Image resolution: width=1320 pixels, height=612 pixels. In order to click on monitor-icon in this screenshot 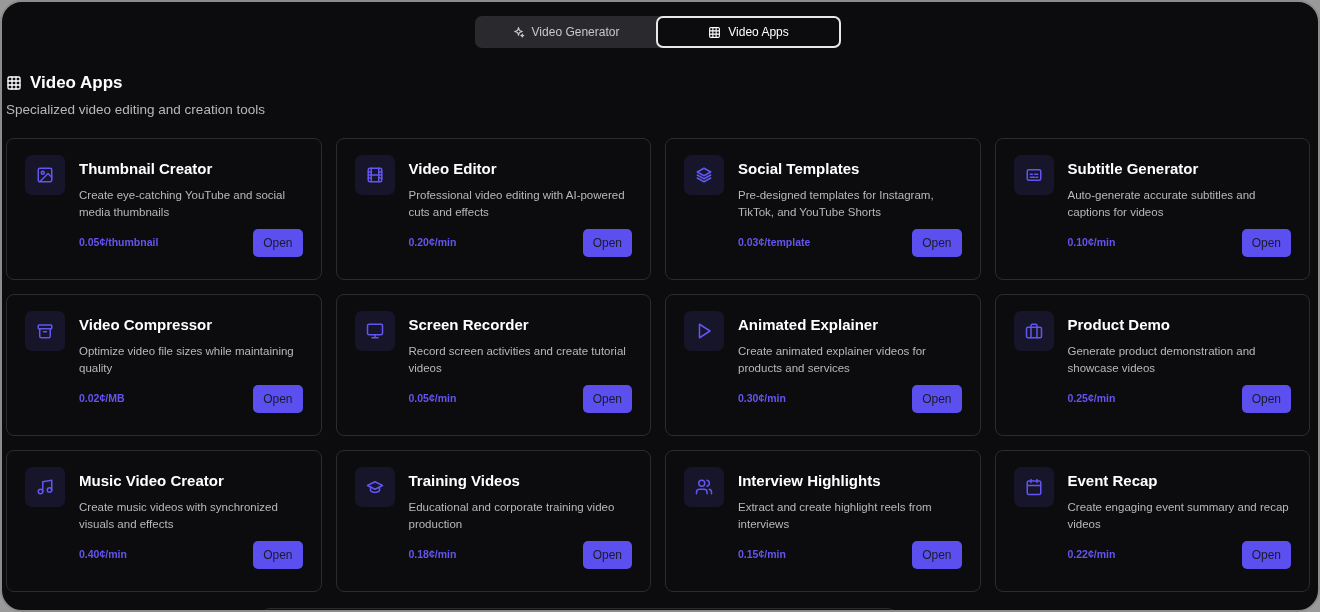, I will do `click(374, 330)`.